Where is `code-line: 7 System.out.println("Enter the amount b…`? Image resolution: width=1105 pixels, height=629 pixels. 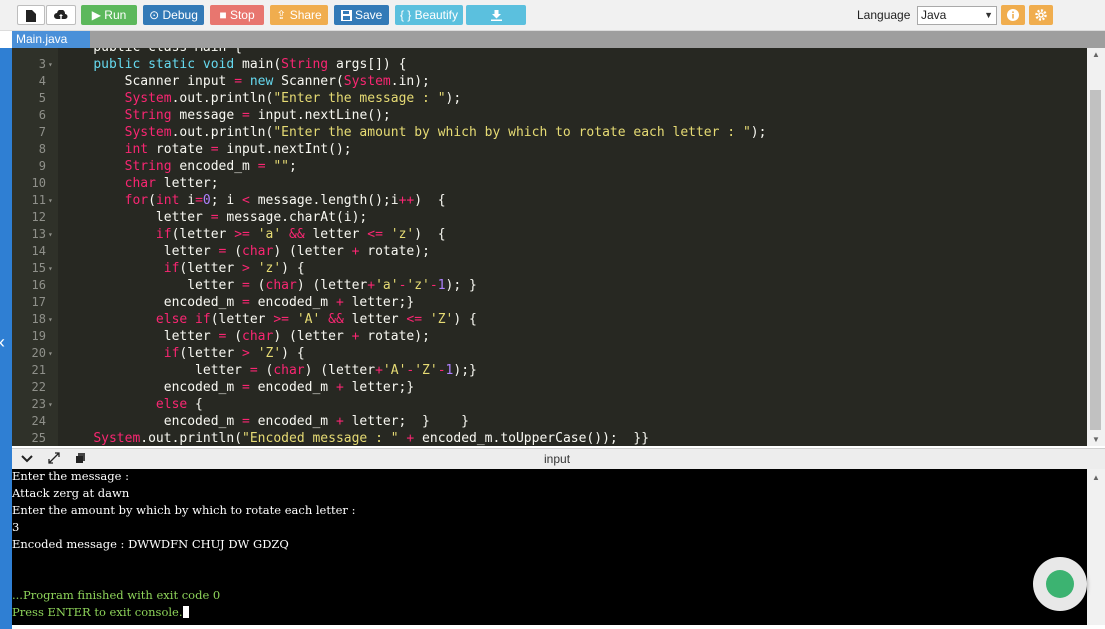 code-line: 7 System.out.println("Enter the amount b… is located at coordinates (549, 132).